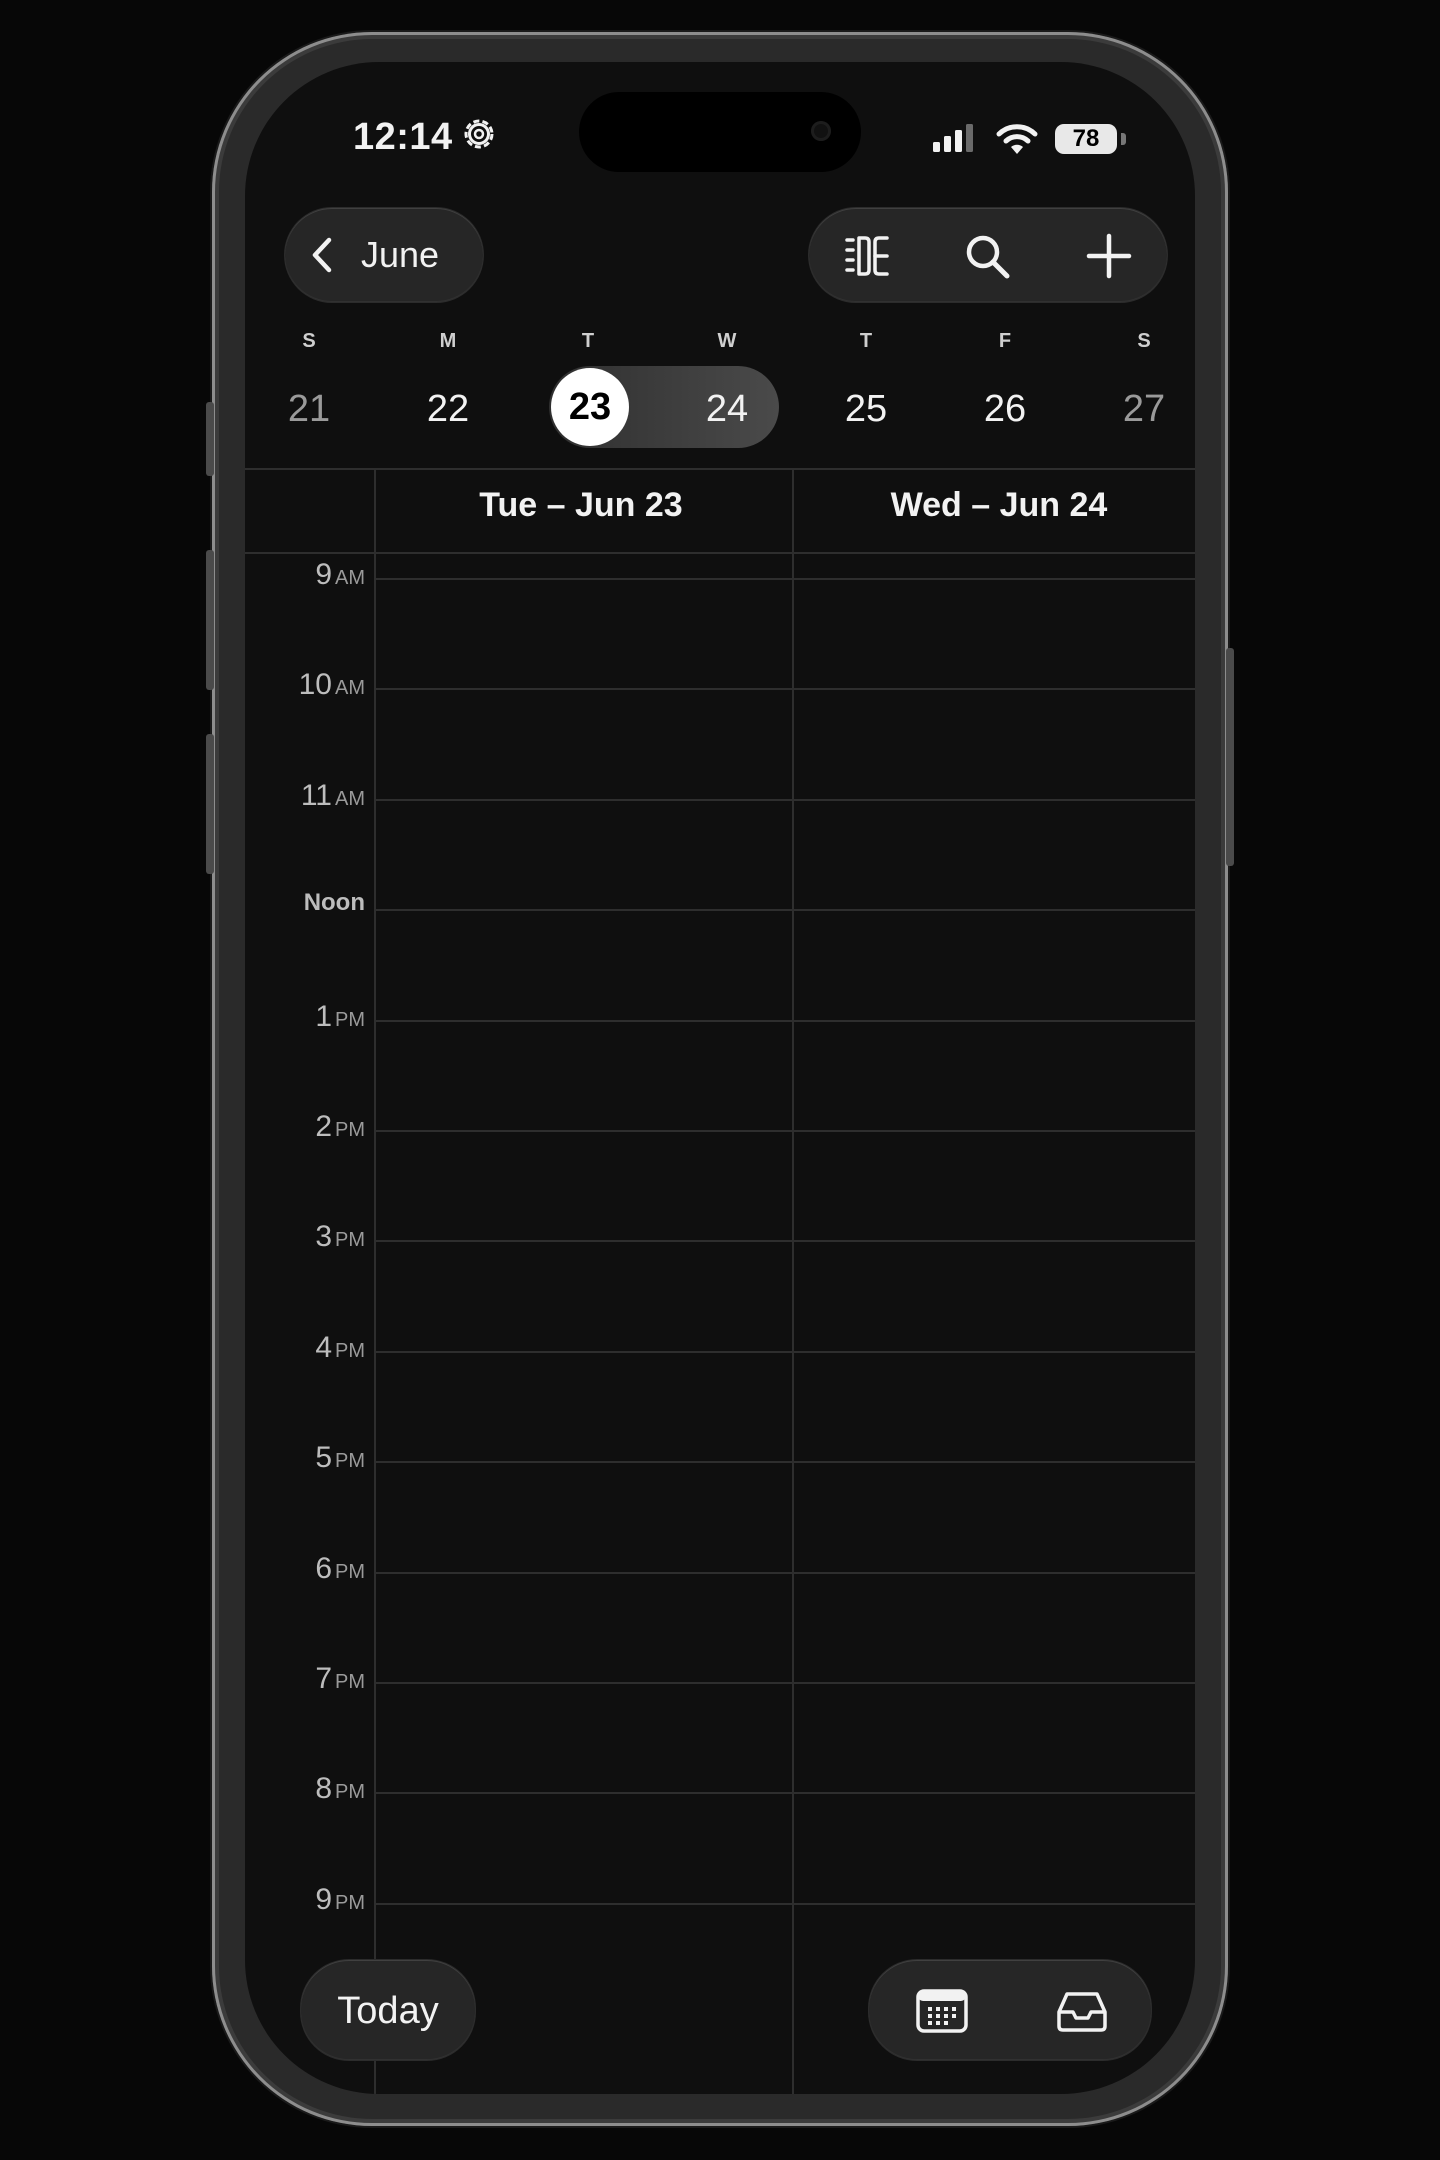  I want to click on time-gutter-divider, so click(375, 1281).